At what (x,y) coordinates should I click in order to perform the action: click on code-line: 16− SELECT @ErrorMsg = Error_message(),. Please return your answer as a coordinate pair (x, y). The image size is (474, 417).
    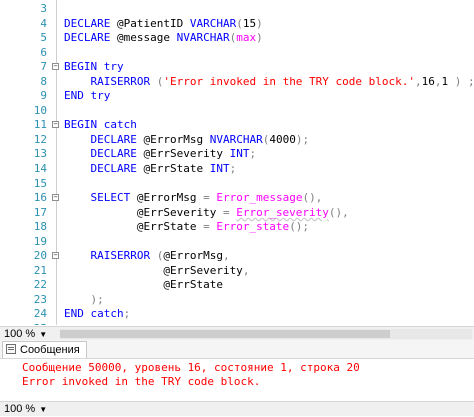
    Looking at the image, I should click on (237, 198).